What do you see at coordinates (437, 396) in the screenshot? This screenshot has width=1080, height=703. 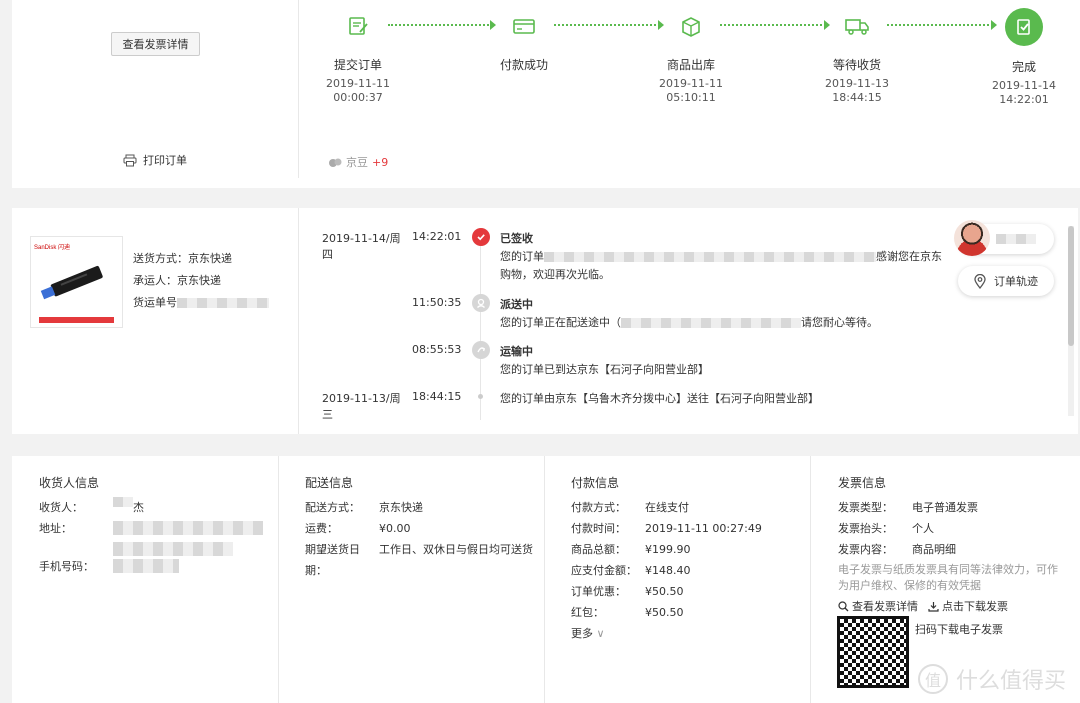 I see `event-time: 18:44:15` at bounding box center [437, 396].